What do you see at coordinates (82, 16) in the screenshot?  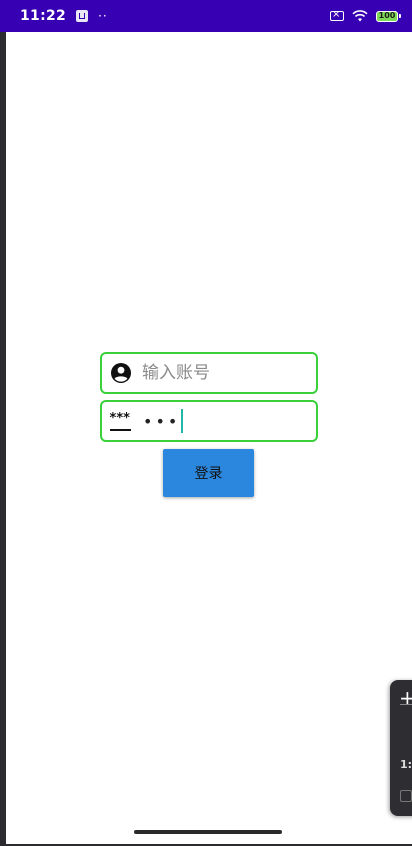 I see `notification-app-icon` at bounding box center [82, 16].